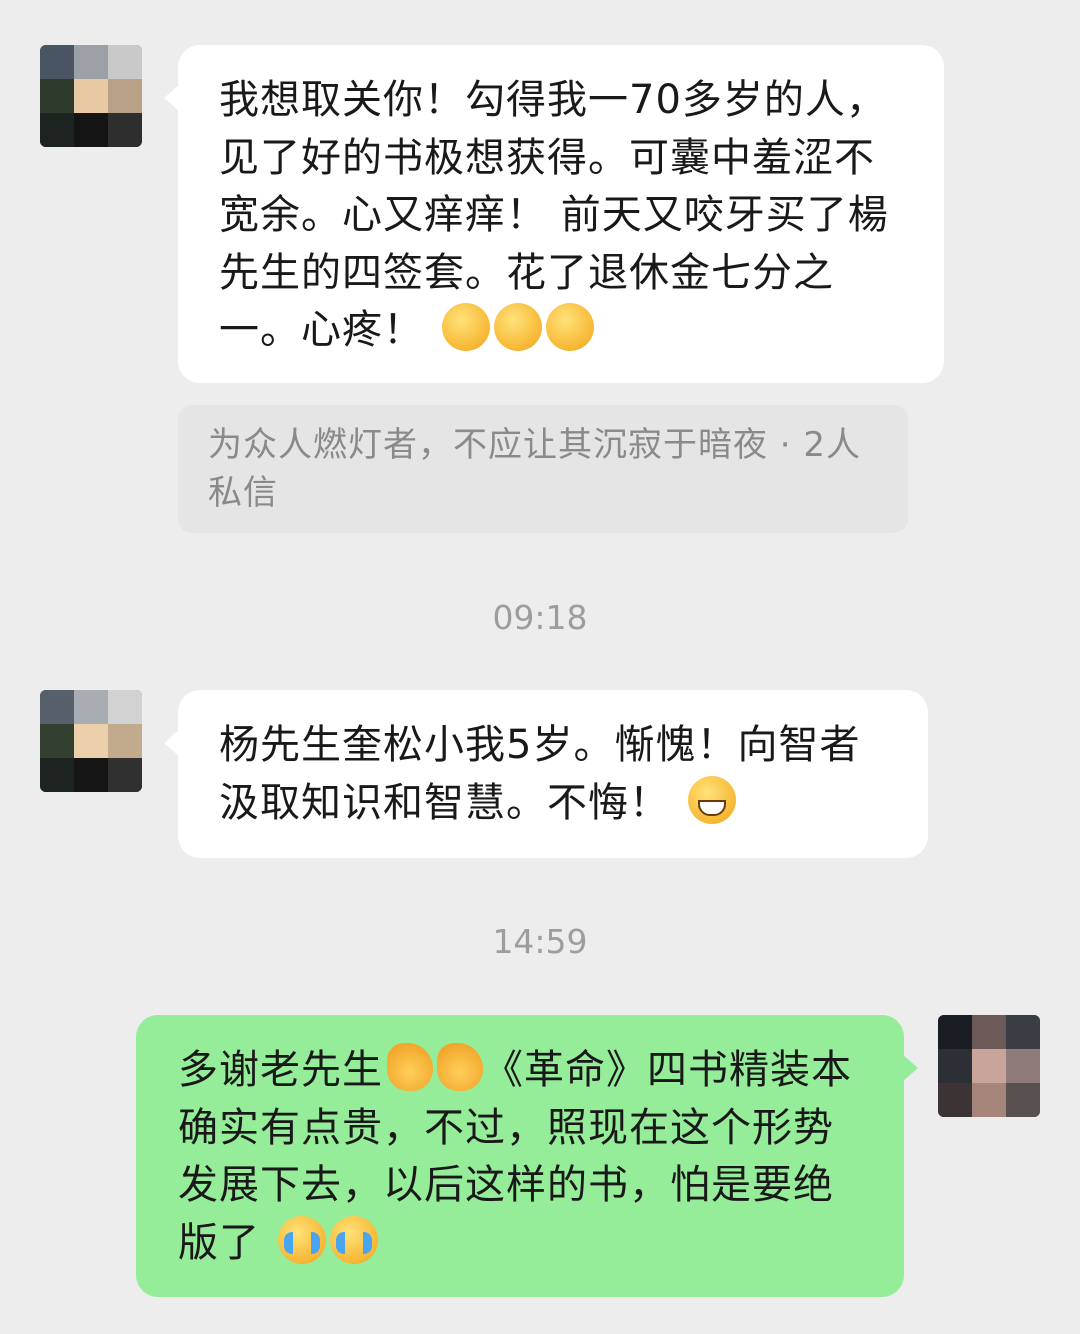  What do you see at coordinates (711, 799) in the screenshot?
I see `grinning-face-icon` at bounding box center [711, 799].